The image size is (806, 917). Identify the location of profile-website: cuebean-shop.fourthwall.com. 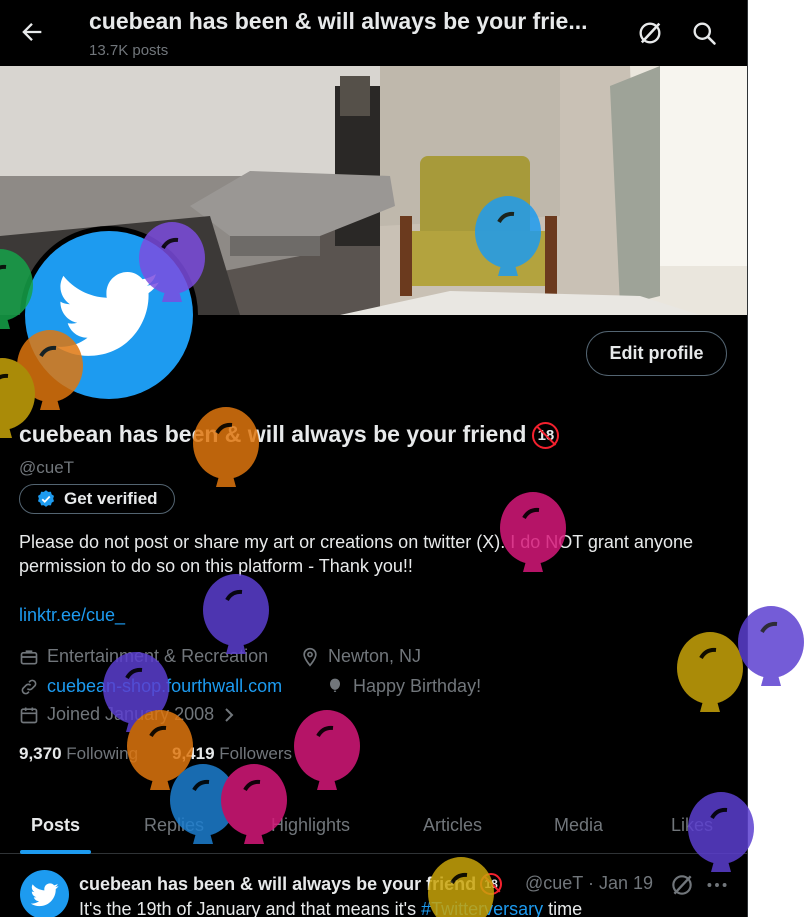
(150, 686).